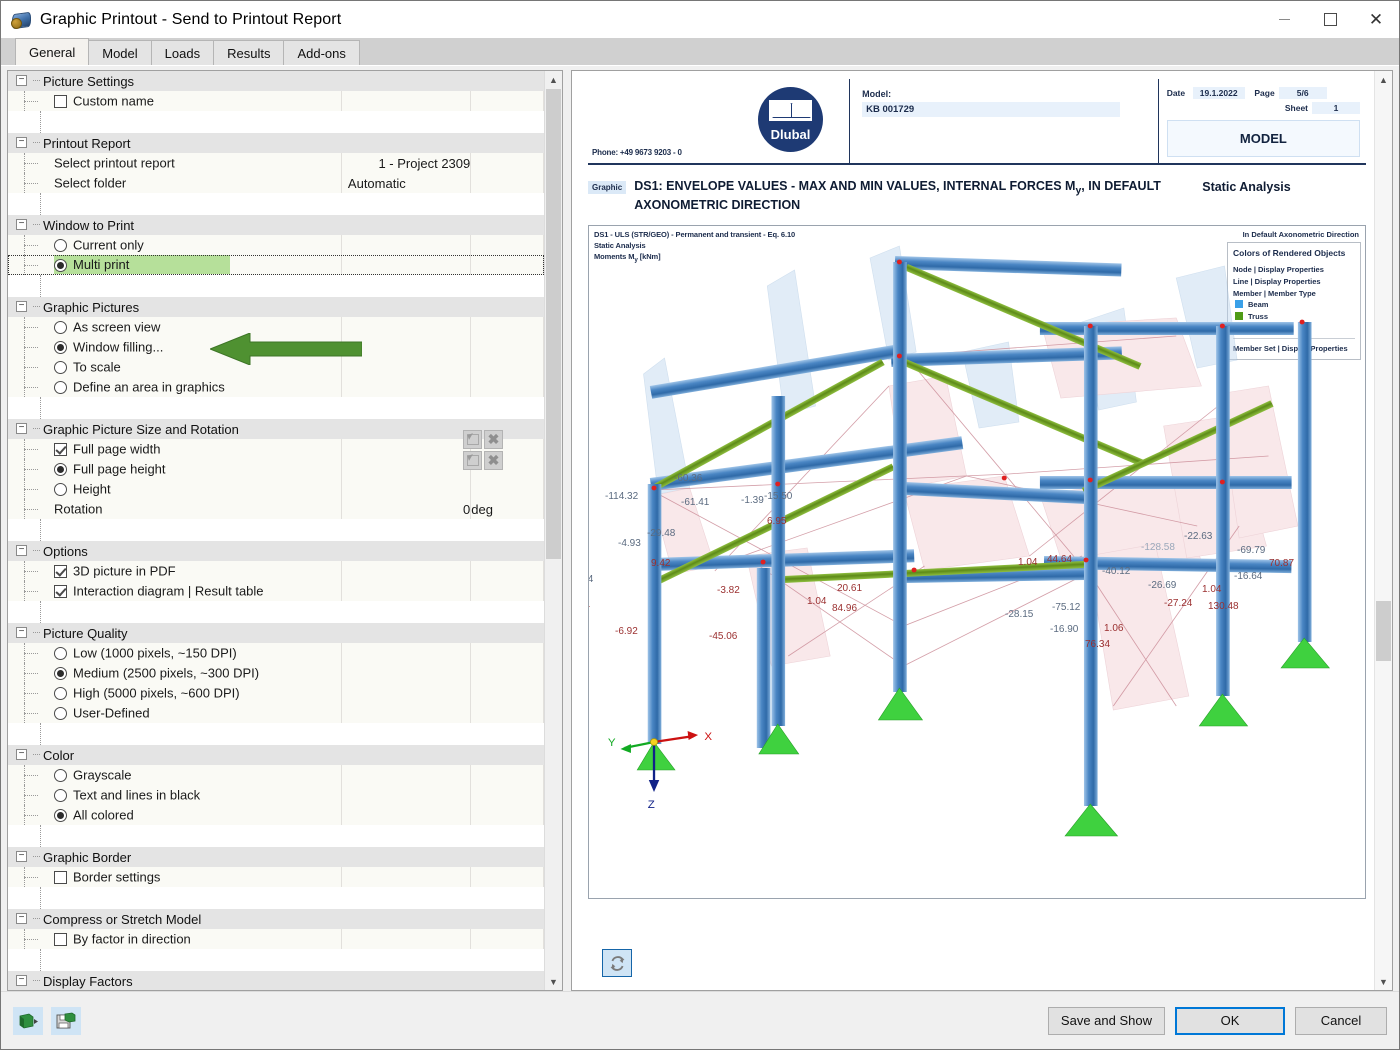 This screenshot has height=1050, width=1400. I want to click on settings-scrollbar: ▲ ▼, so click(553, 530).